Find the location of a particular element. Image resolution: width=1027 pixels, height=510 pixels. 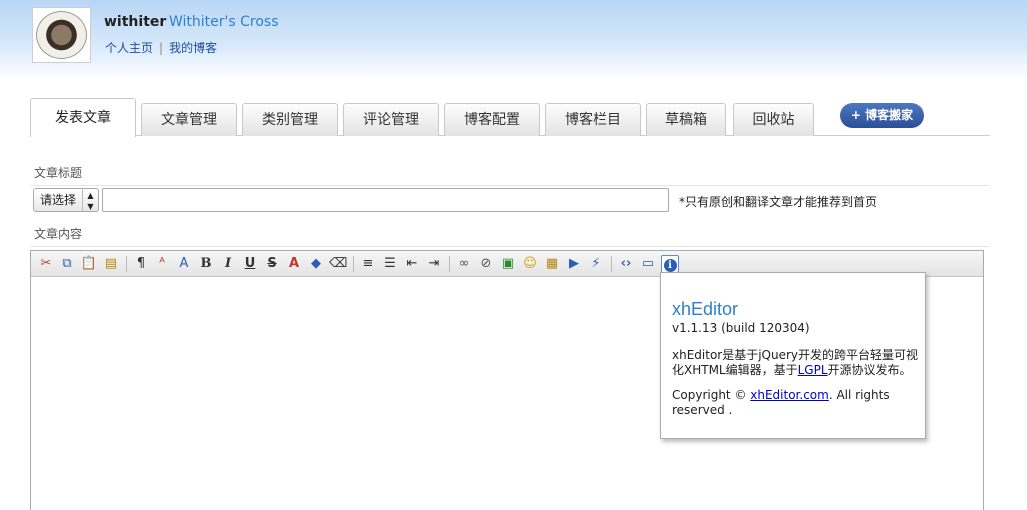

copy-icon: ⧉ is located at coordinates (67, 264).